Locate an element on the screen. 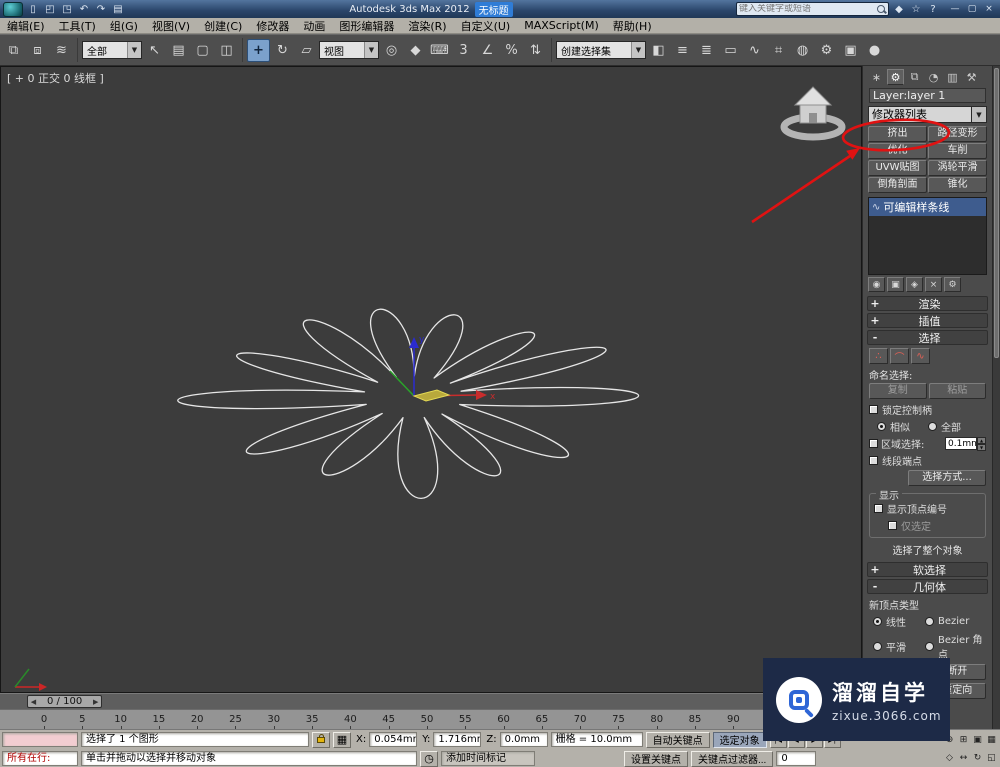 This screenshot has width=1000, height=767. time-slider-handle: ◀ 0 / 100 ▶ is located at coordinates (65, 701).